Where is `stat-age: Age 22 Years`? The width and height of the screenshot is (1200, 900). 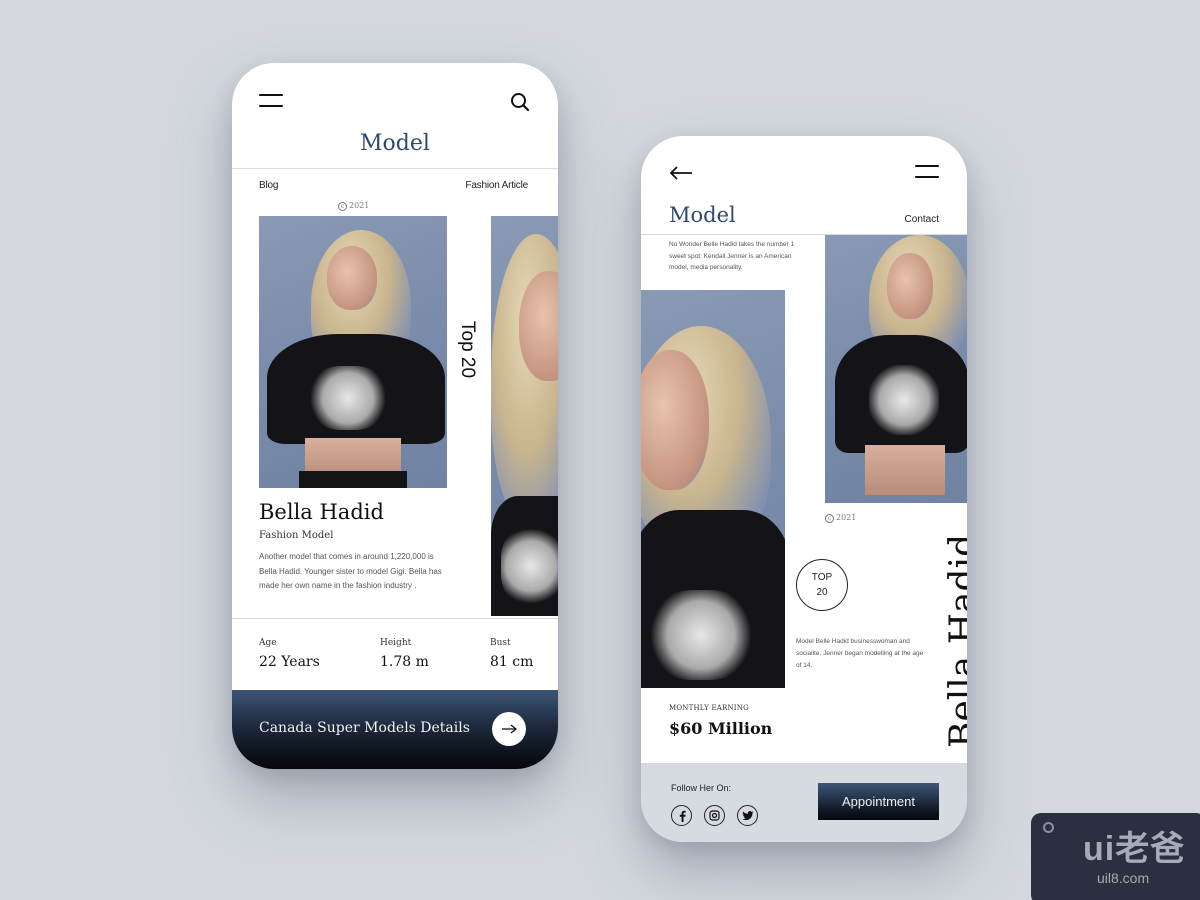 stat-age: Age 22 Years is located at coordinates (289, 654).